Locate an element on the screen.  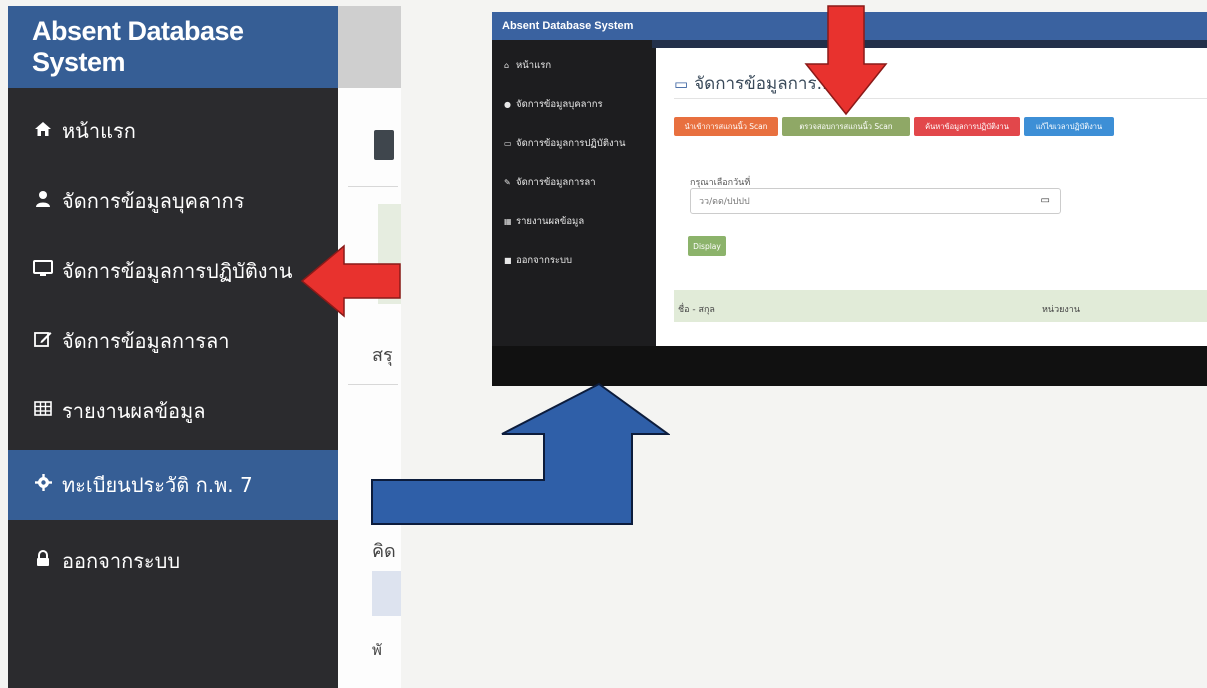
sidebar-item-logout: ออกจากระบบ is located at coordinates (173, 561).